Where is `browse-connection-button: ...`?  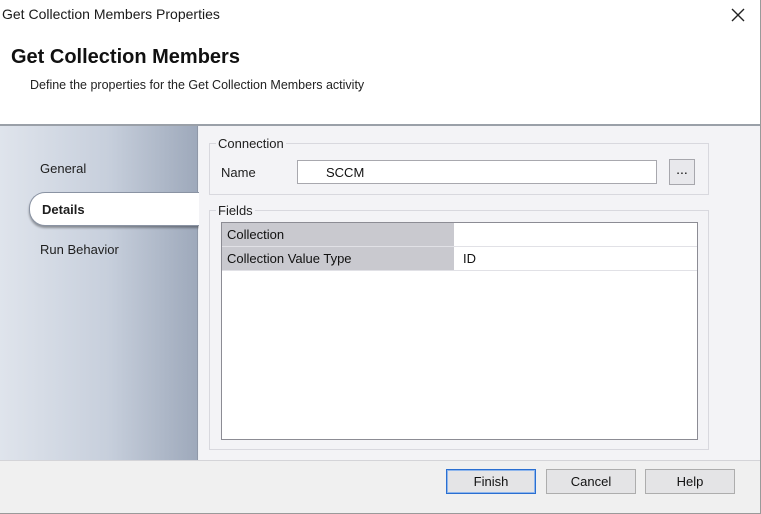 browse-connection-button: ... is located at coordinates (682, 172).